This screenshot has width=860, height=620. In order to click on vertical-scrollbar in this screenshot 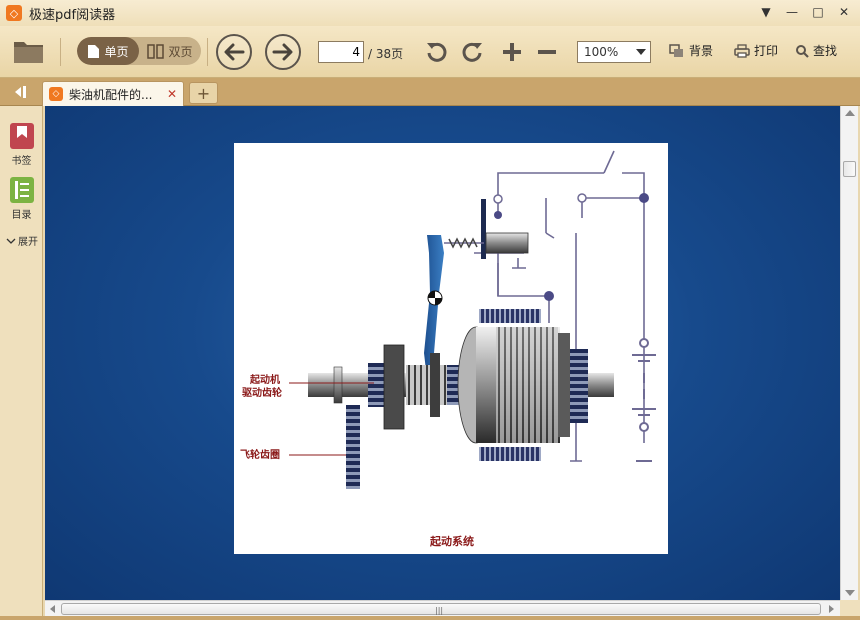, I will do `click(849, 353)`.